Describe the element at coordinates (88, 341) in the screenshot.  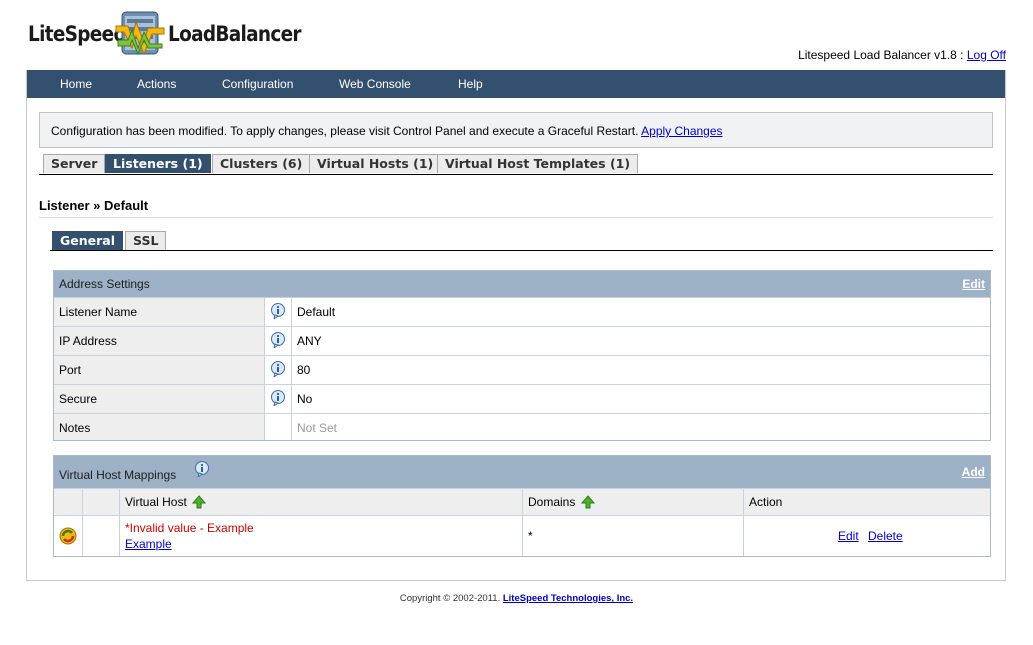
I see `ip-address-label: IP Address` at that location.